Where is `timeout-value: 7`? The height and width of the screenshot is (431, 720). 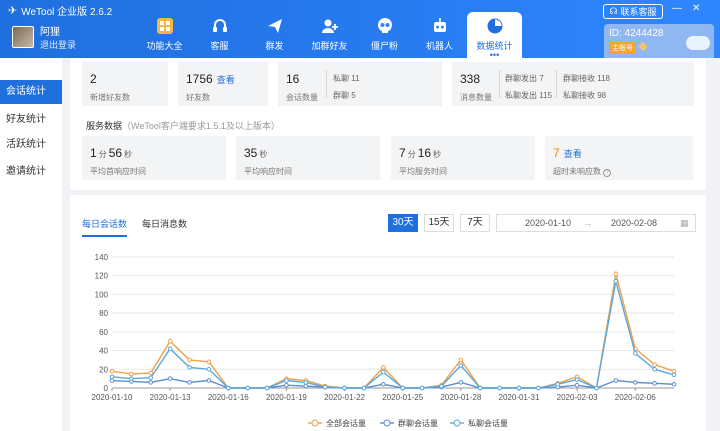 timeout-value: 7 is located at coordinates (556, 153).